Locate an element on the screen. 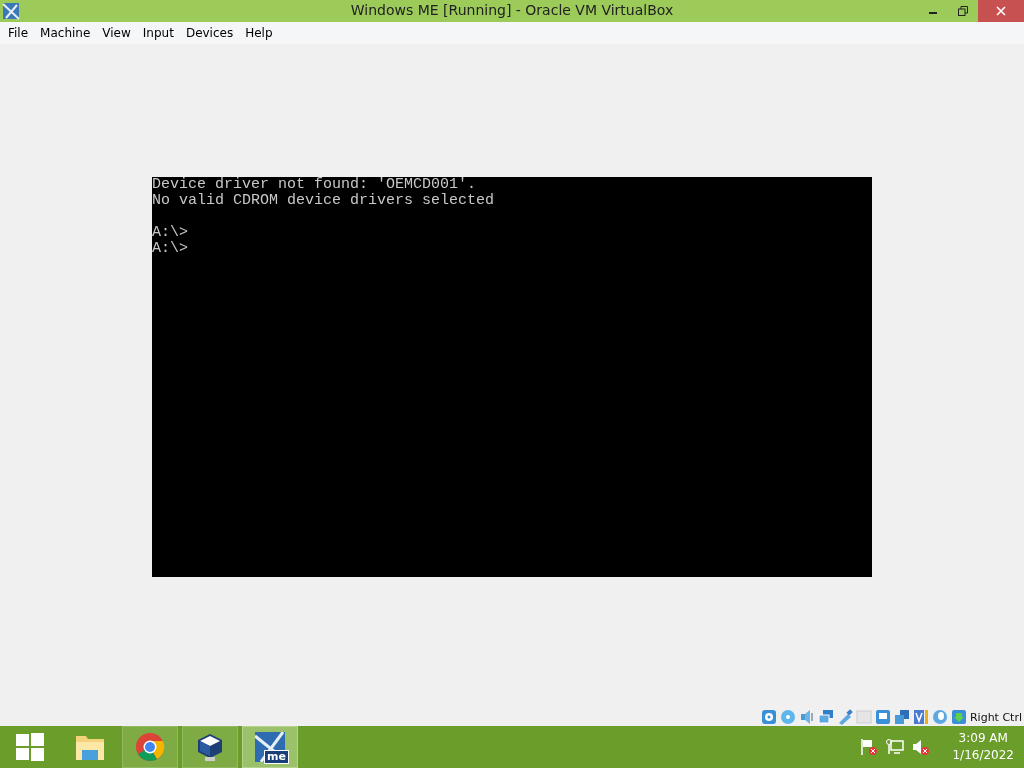  menu-item: File is located at coordinates (18, 33).